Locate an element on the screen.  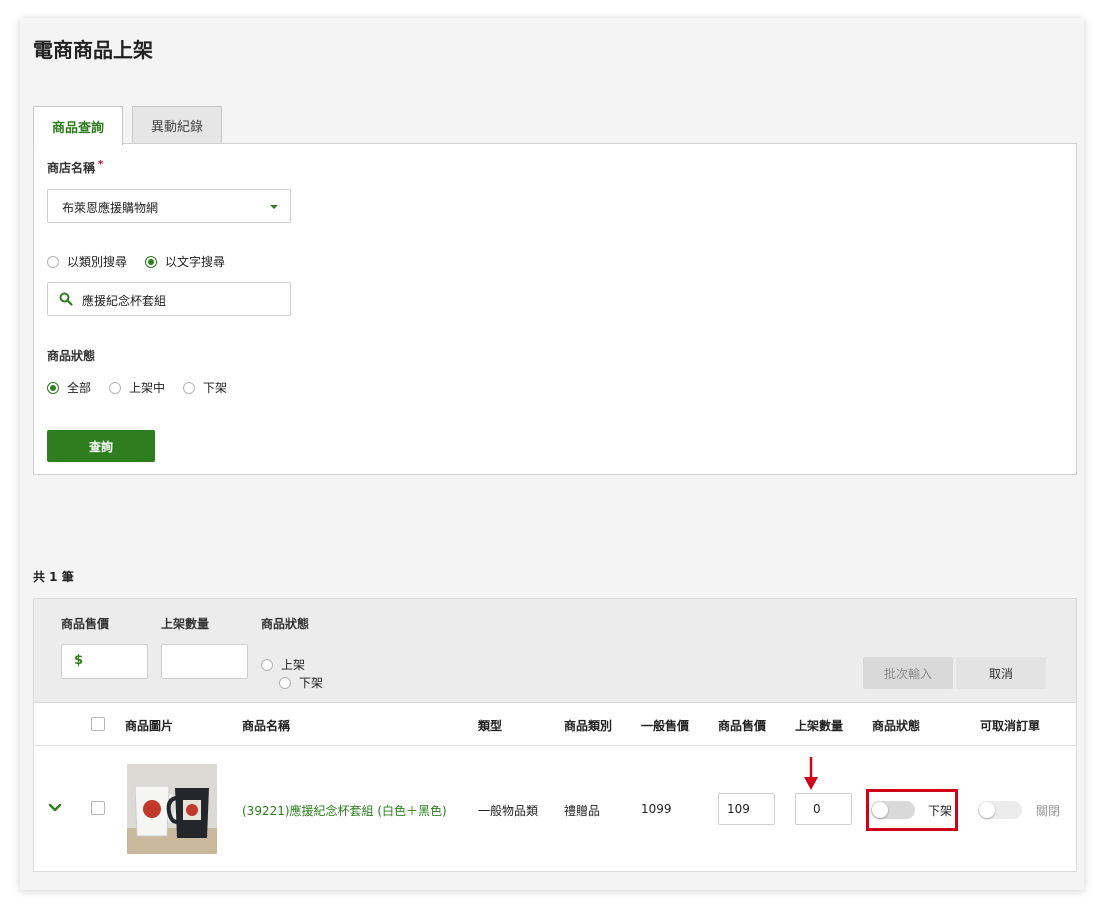
col-name: 商品名稱 is located at coordinates (266, 726).